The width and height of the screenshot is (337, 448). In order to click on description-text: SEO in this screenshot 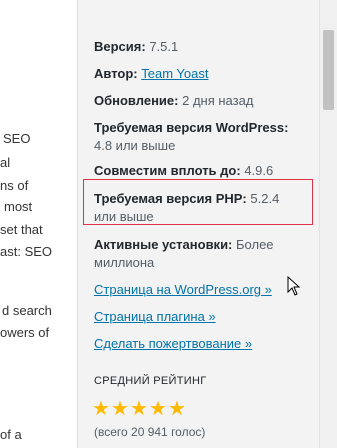, I will do `click(17, 138)`.